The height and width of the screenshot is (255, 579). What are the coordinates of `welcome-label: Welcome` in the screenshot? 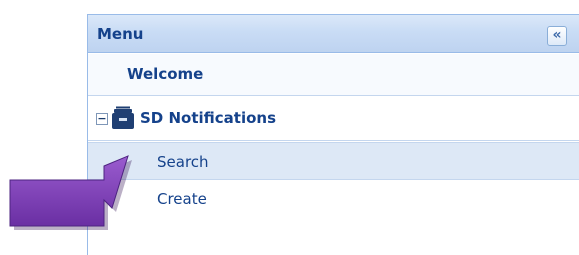 It's located at (165, 74).